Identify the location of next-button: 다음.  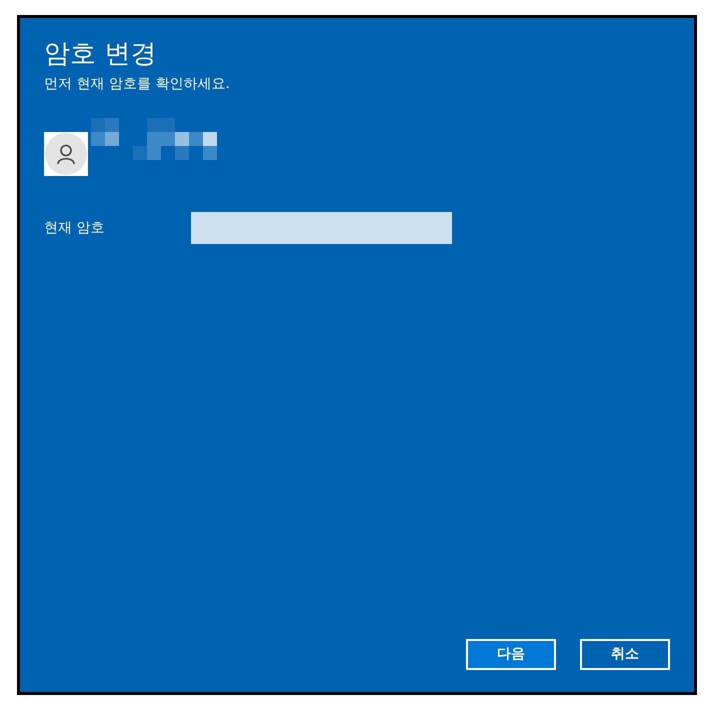
(511, 654).